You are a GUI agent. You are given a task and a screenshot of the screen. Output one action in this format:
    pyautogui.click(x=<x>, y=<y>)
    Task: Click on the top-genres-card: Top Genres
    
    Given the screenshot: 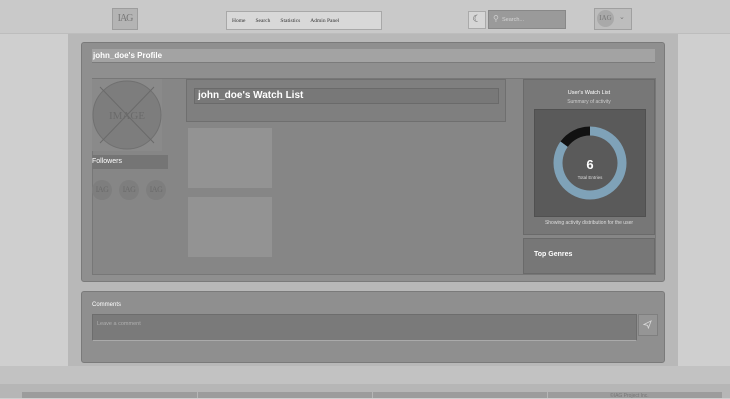 What is the action you would take?
    pyautogui.click(x=589, y=256)
    